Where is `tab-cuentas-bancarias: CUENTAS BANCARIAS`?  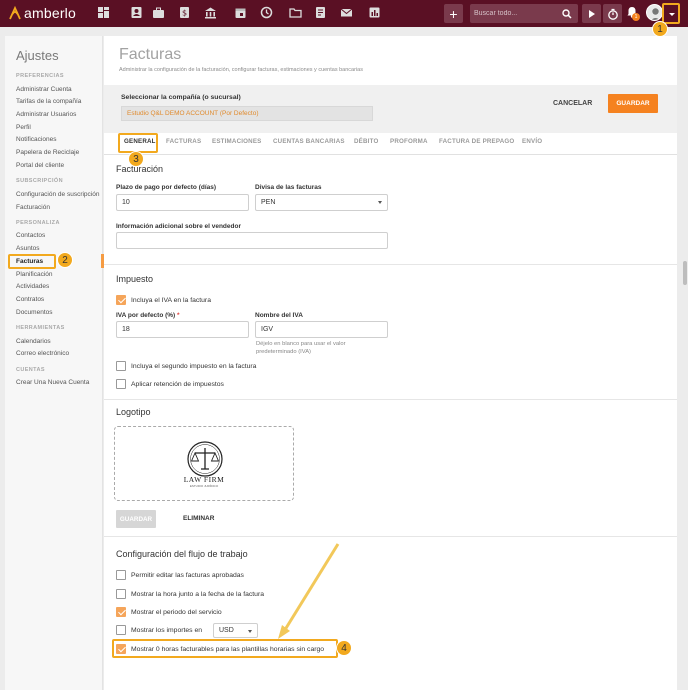 tab-cuentas-bancarias: CUENTAS BANCARIAS is located at coordinates (309, 141).